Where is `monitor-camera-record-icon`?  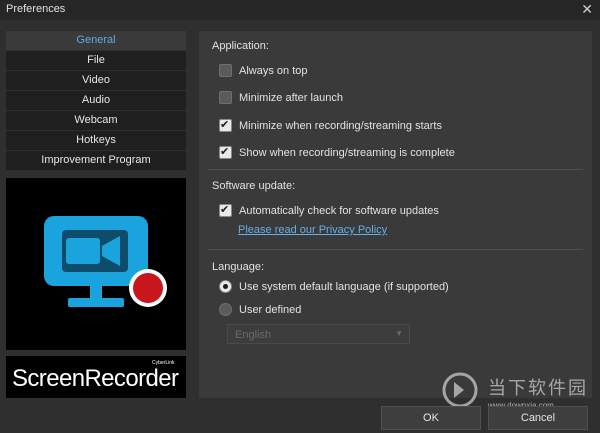
monitor-camera-record-icon is located at coordinates (105, 261).